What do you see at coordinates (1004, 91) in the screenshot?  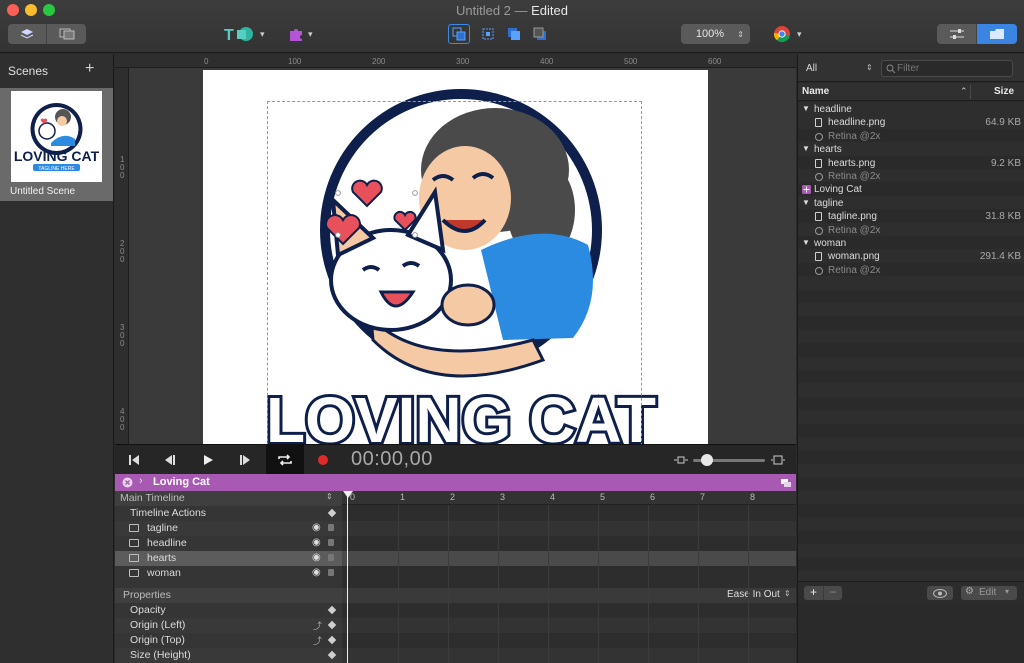 I see `size-column-header: Size` at bounding box center [1004, 91].